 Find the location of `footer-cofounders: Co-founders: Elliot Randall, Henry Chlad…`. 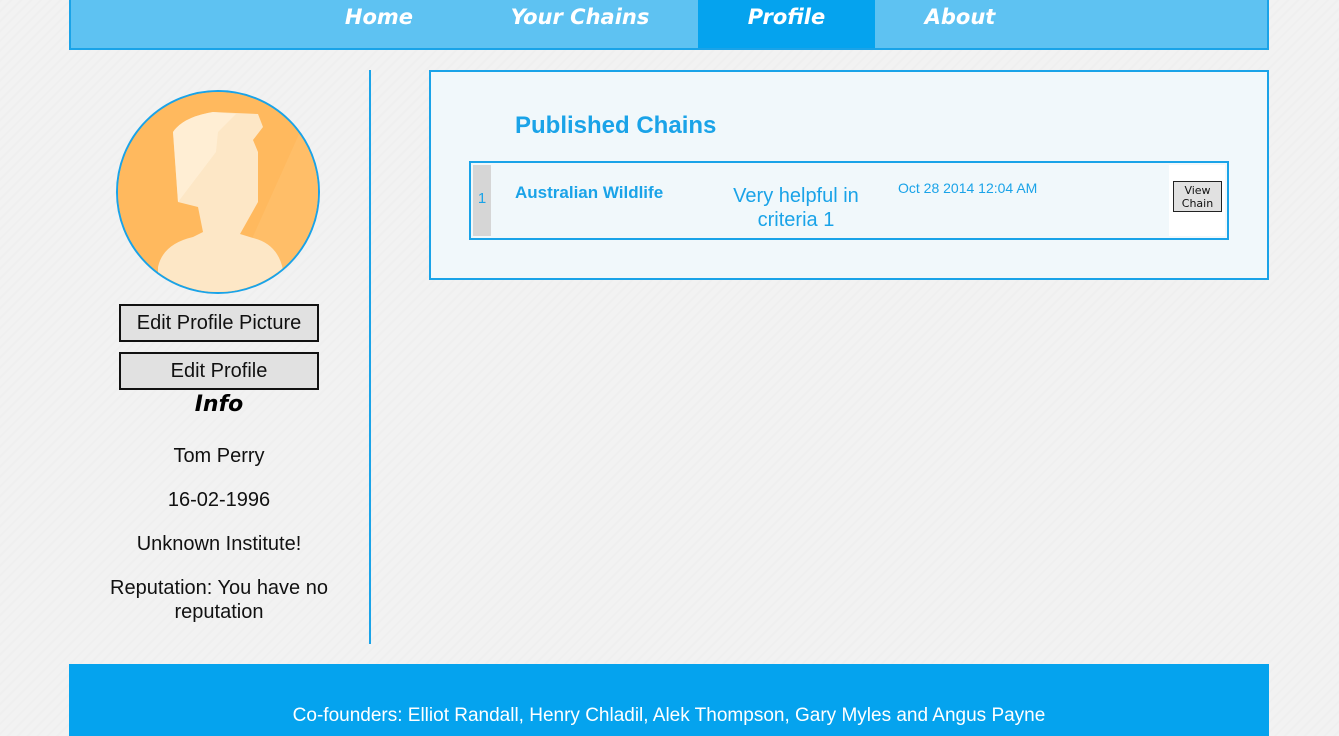

footer-cofounders: Co-founders: Elliot Randall, Henry Chlad… is located at coordinates (669, 715).